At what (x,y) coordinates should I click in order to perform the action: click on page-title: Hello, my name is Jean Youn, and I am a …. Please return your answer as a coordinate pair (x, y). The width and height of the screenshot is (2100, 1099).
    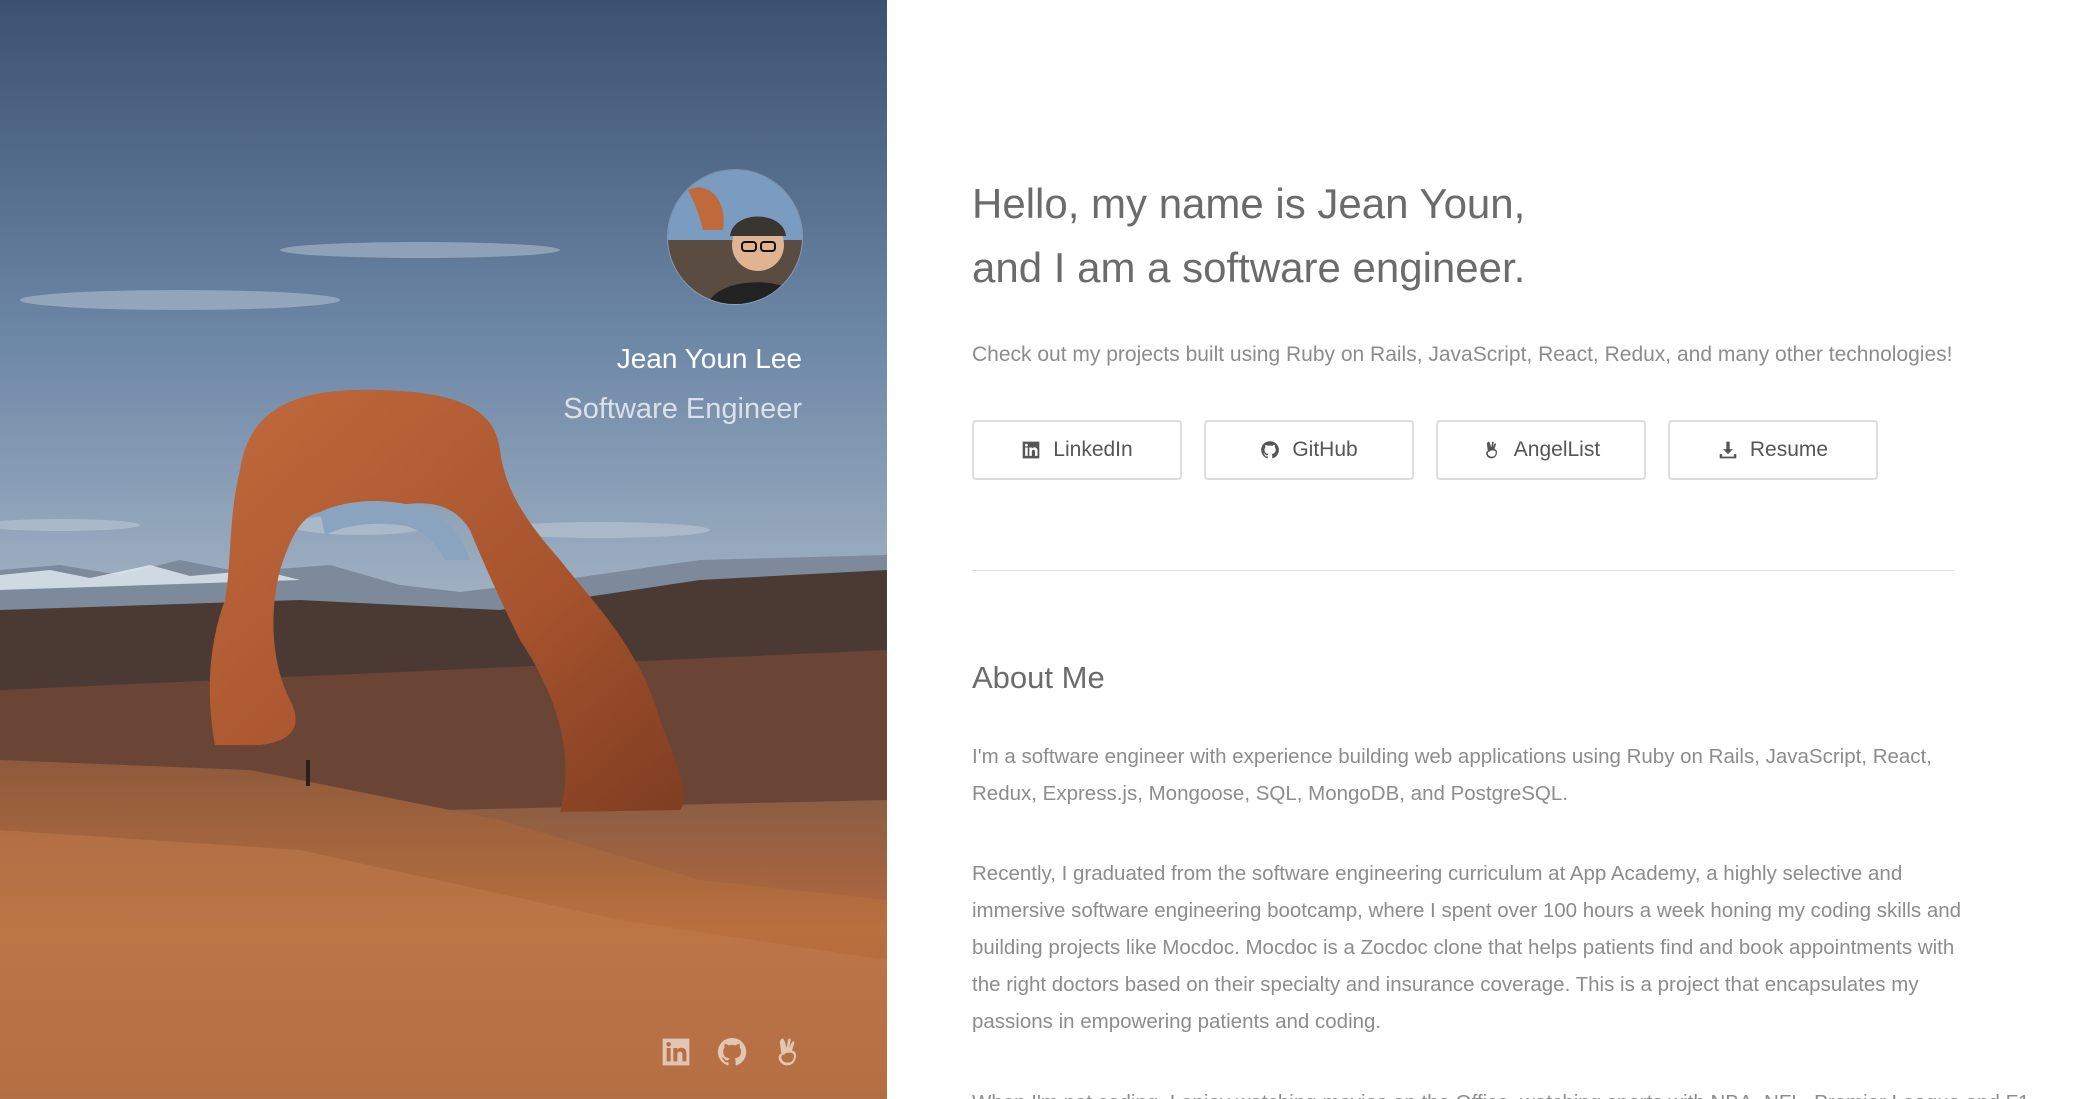
    Looking at the image, I should click on (1248, 236).